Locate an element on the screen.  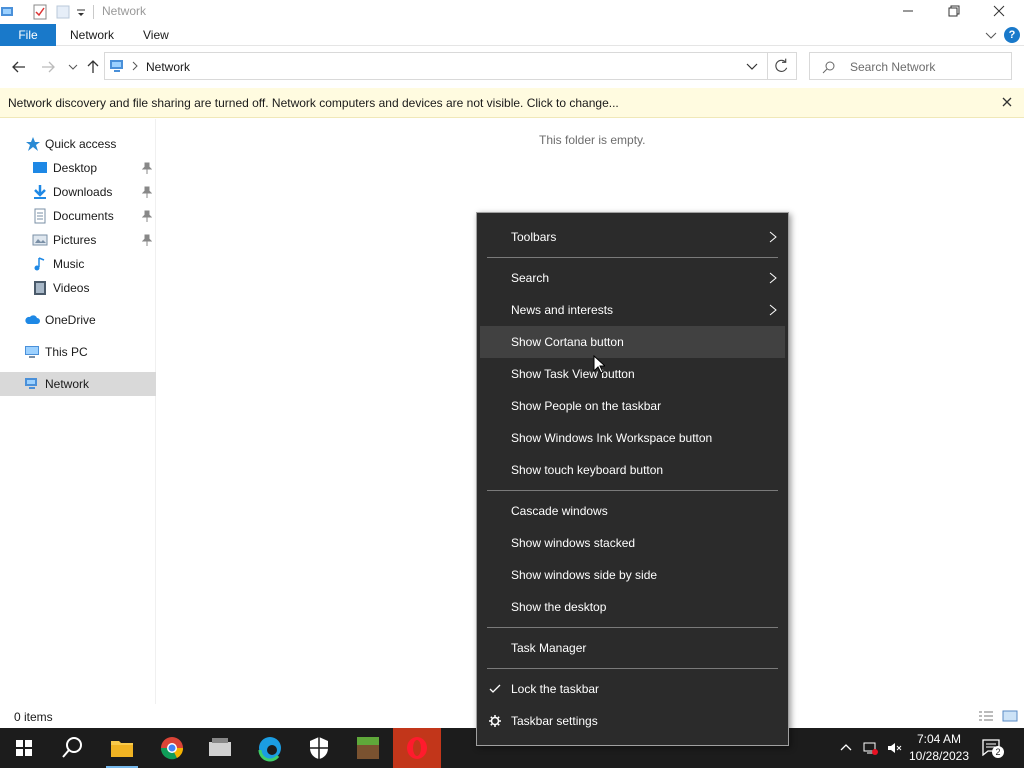
breadcrumb-chevron-icon is located at coordinates (135, 66).